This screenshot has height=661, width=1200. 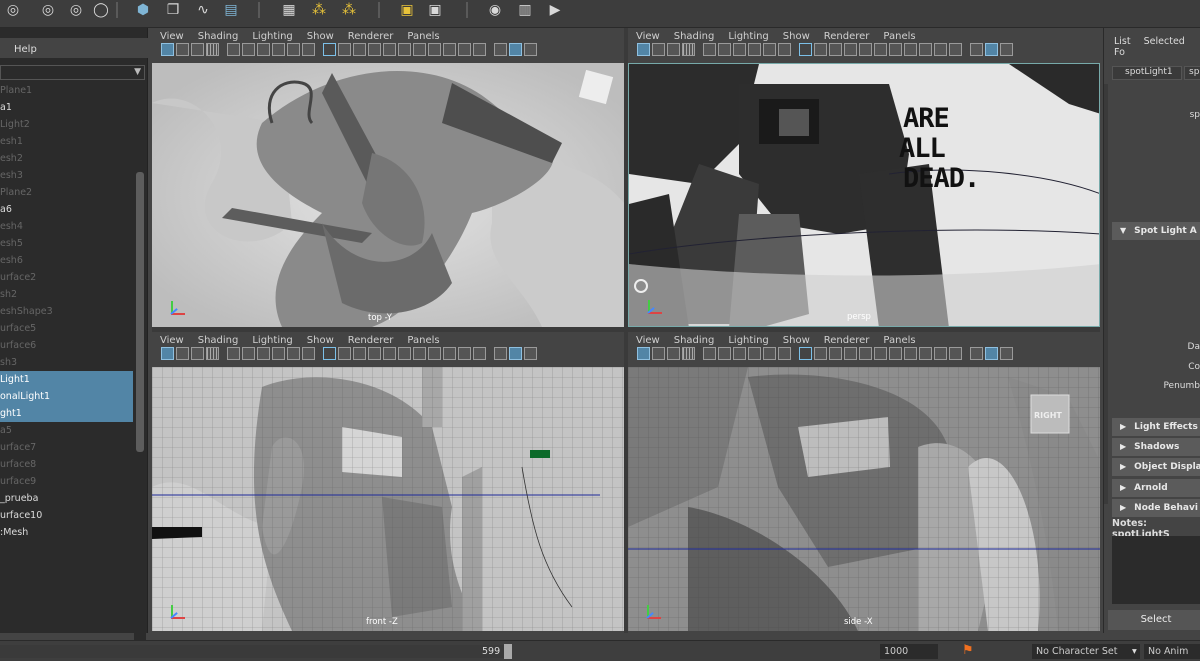 I want to click on character-set-dropdown: No Character Set, so click(x=1086, y=651).